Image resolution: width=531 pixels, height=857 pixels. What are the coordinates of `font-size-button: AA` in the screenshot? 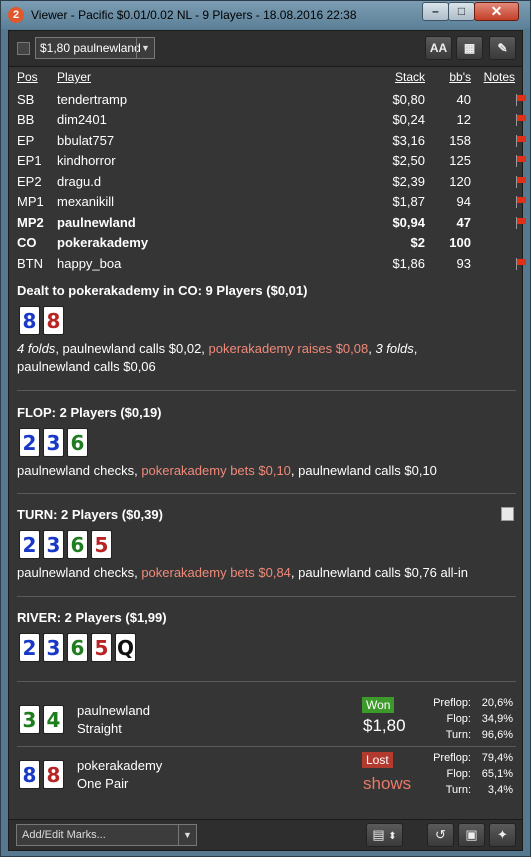 It's located at (438, 48).